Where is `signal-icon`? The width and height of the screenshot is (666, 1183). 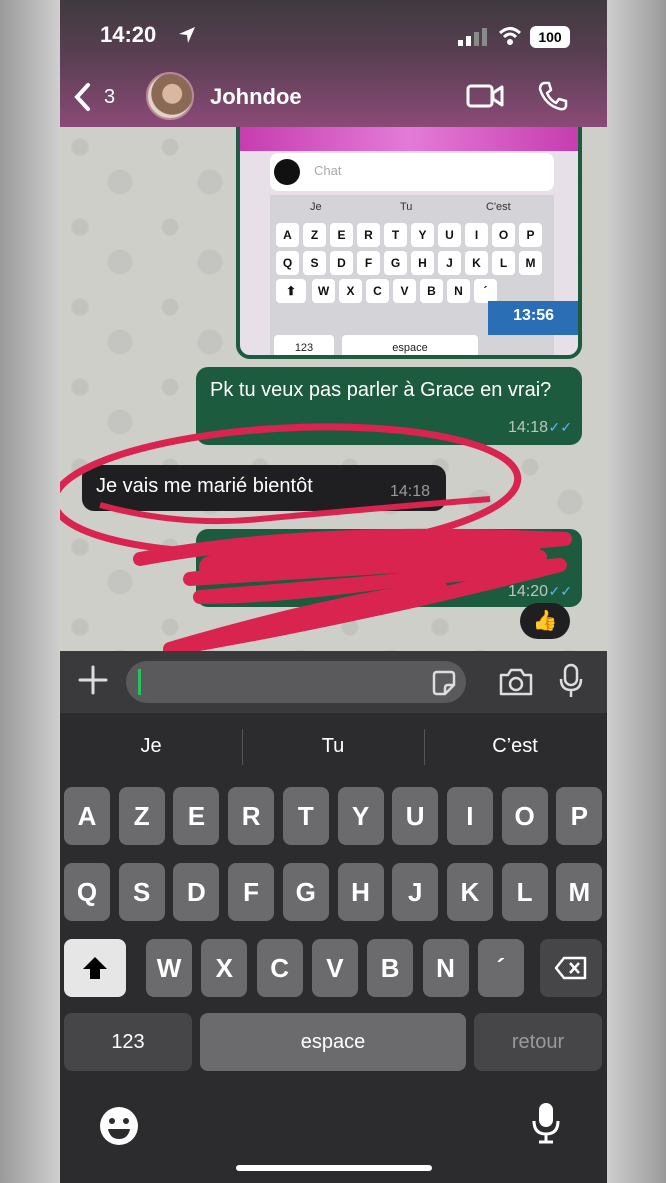 signal-icon is located at coordinates (472, 37).